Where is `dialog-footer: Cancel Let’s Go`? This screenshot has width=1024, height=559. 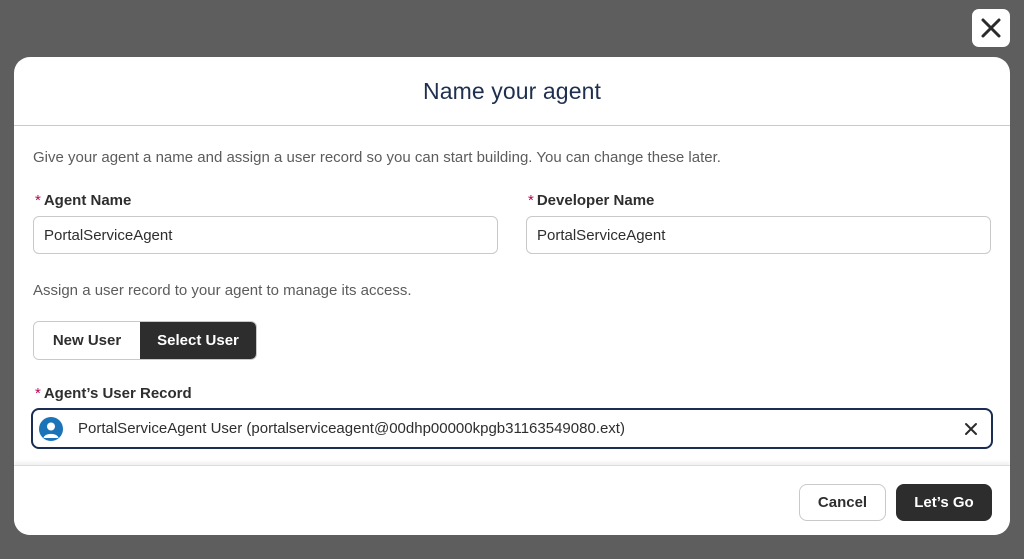 dialog-footer: Cancel Let’s Go is located at coordinates (512, 500).